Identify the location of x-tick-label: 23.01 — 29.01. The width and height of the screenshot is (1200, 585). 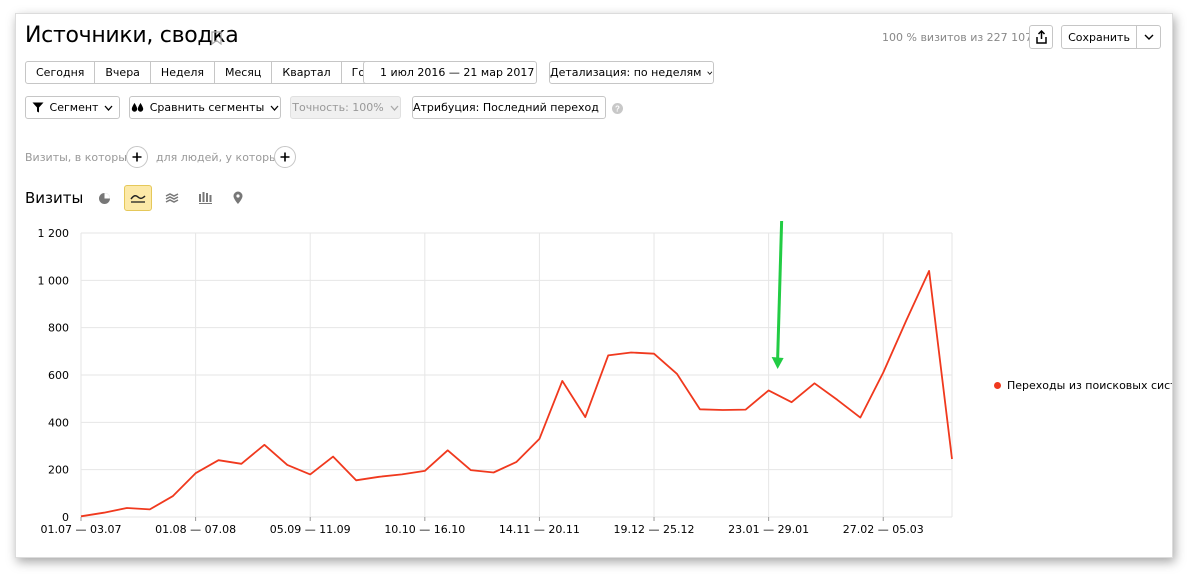
(768, 529).